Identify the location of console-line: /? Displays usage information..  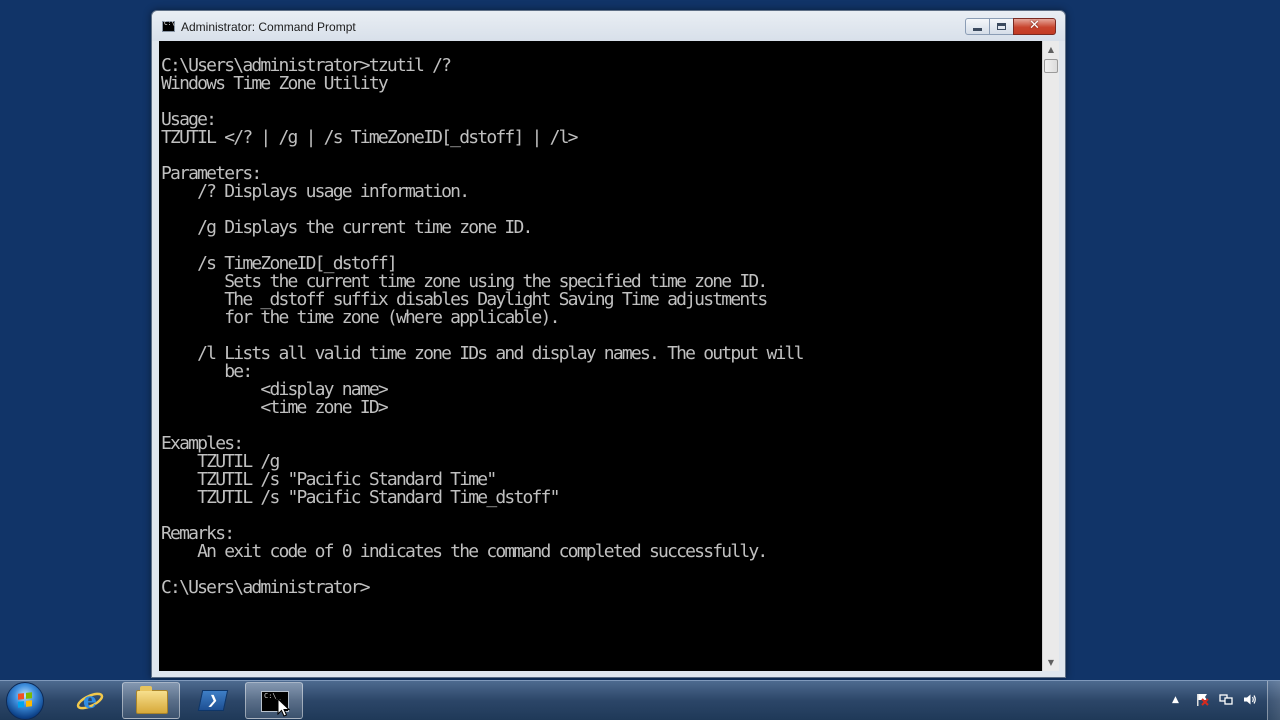
(315, 191).